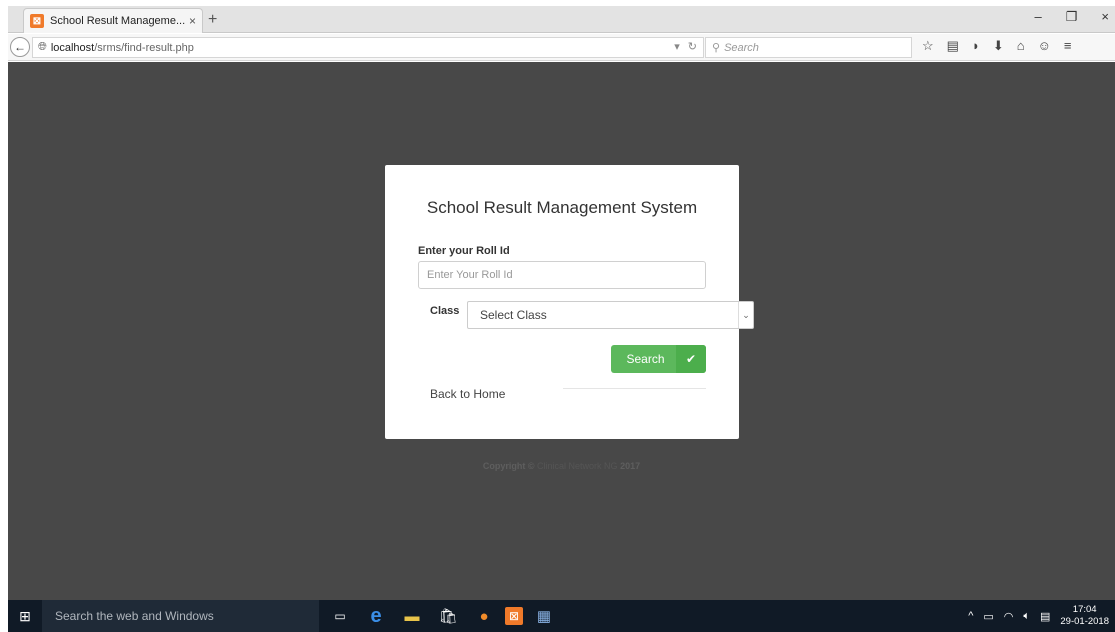 The height and width of the screenshot is (632, 1115). I want to click on notepad-icon: ▦, so click(544, 616).